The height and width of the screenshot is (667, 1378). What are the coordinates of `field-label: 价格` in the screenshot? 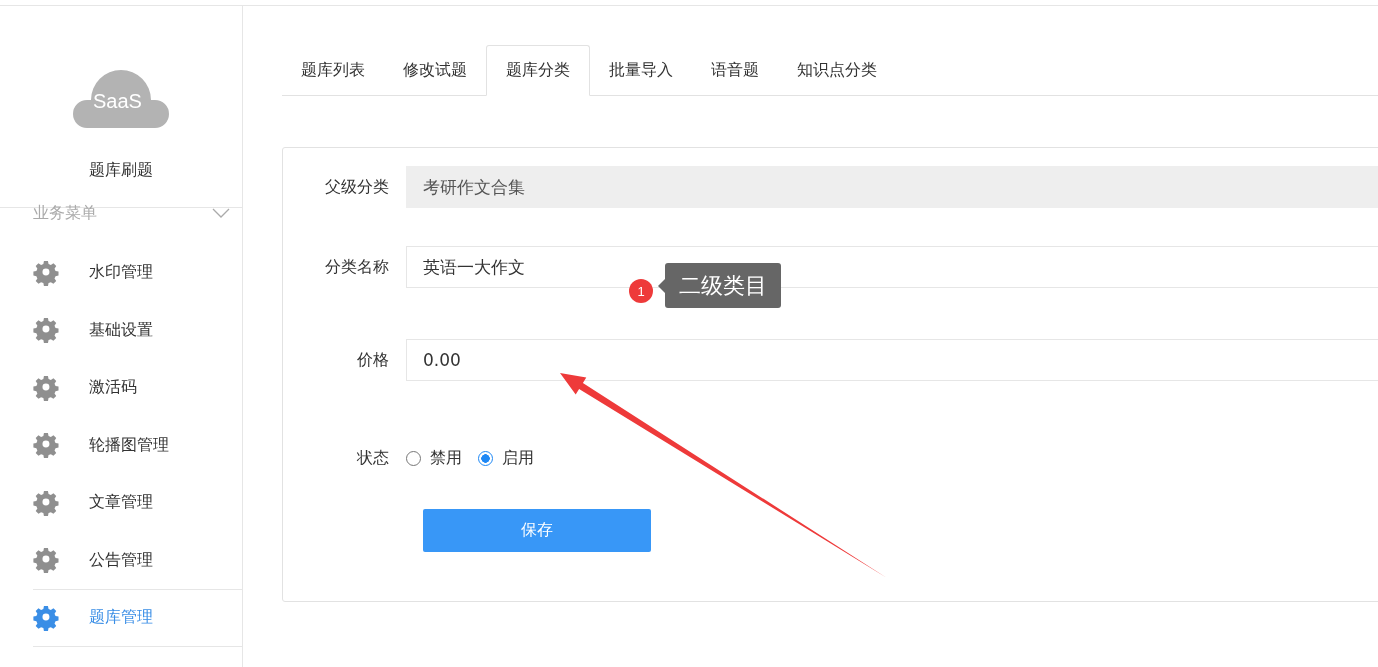 It's located at (373, 360).